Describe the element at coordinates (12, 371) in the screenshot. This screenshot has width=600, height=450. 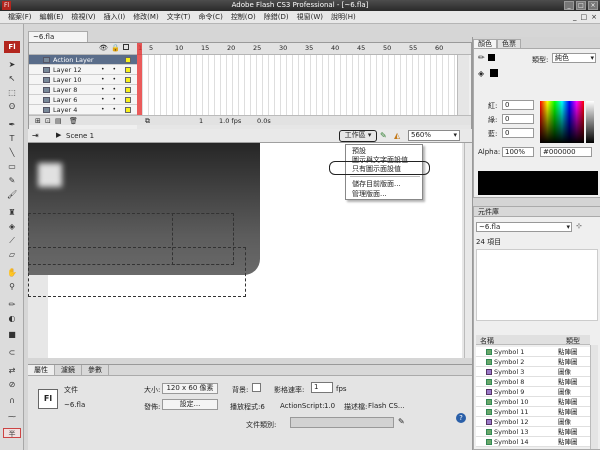
I see `swap-colors-icon: ⇄` at that location.